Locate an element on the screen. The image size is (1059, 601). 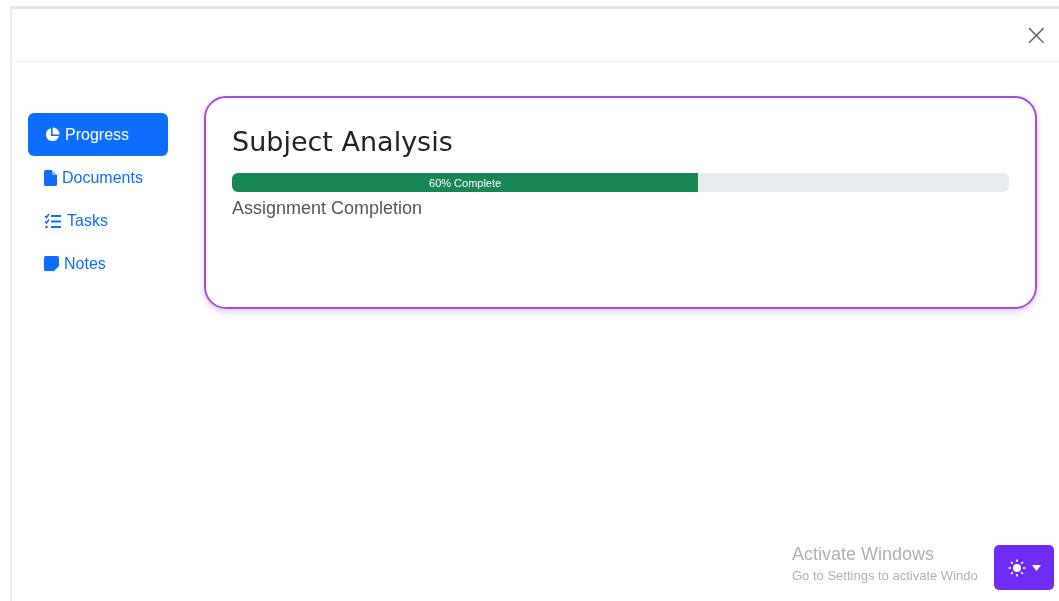
sidebar-item: Tasks is located at coordinates (98, 220).